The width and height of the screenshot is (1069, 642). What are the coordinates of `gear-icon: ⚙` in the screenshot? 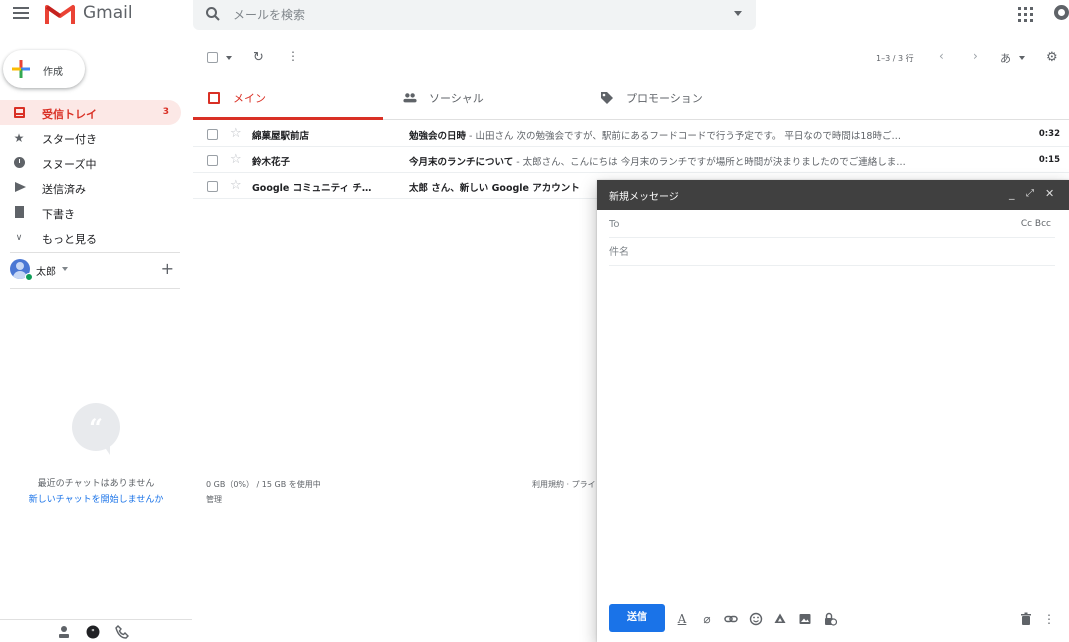 It's located at (1052, 57).